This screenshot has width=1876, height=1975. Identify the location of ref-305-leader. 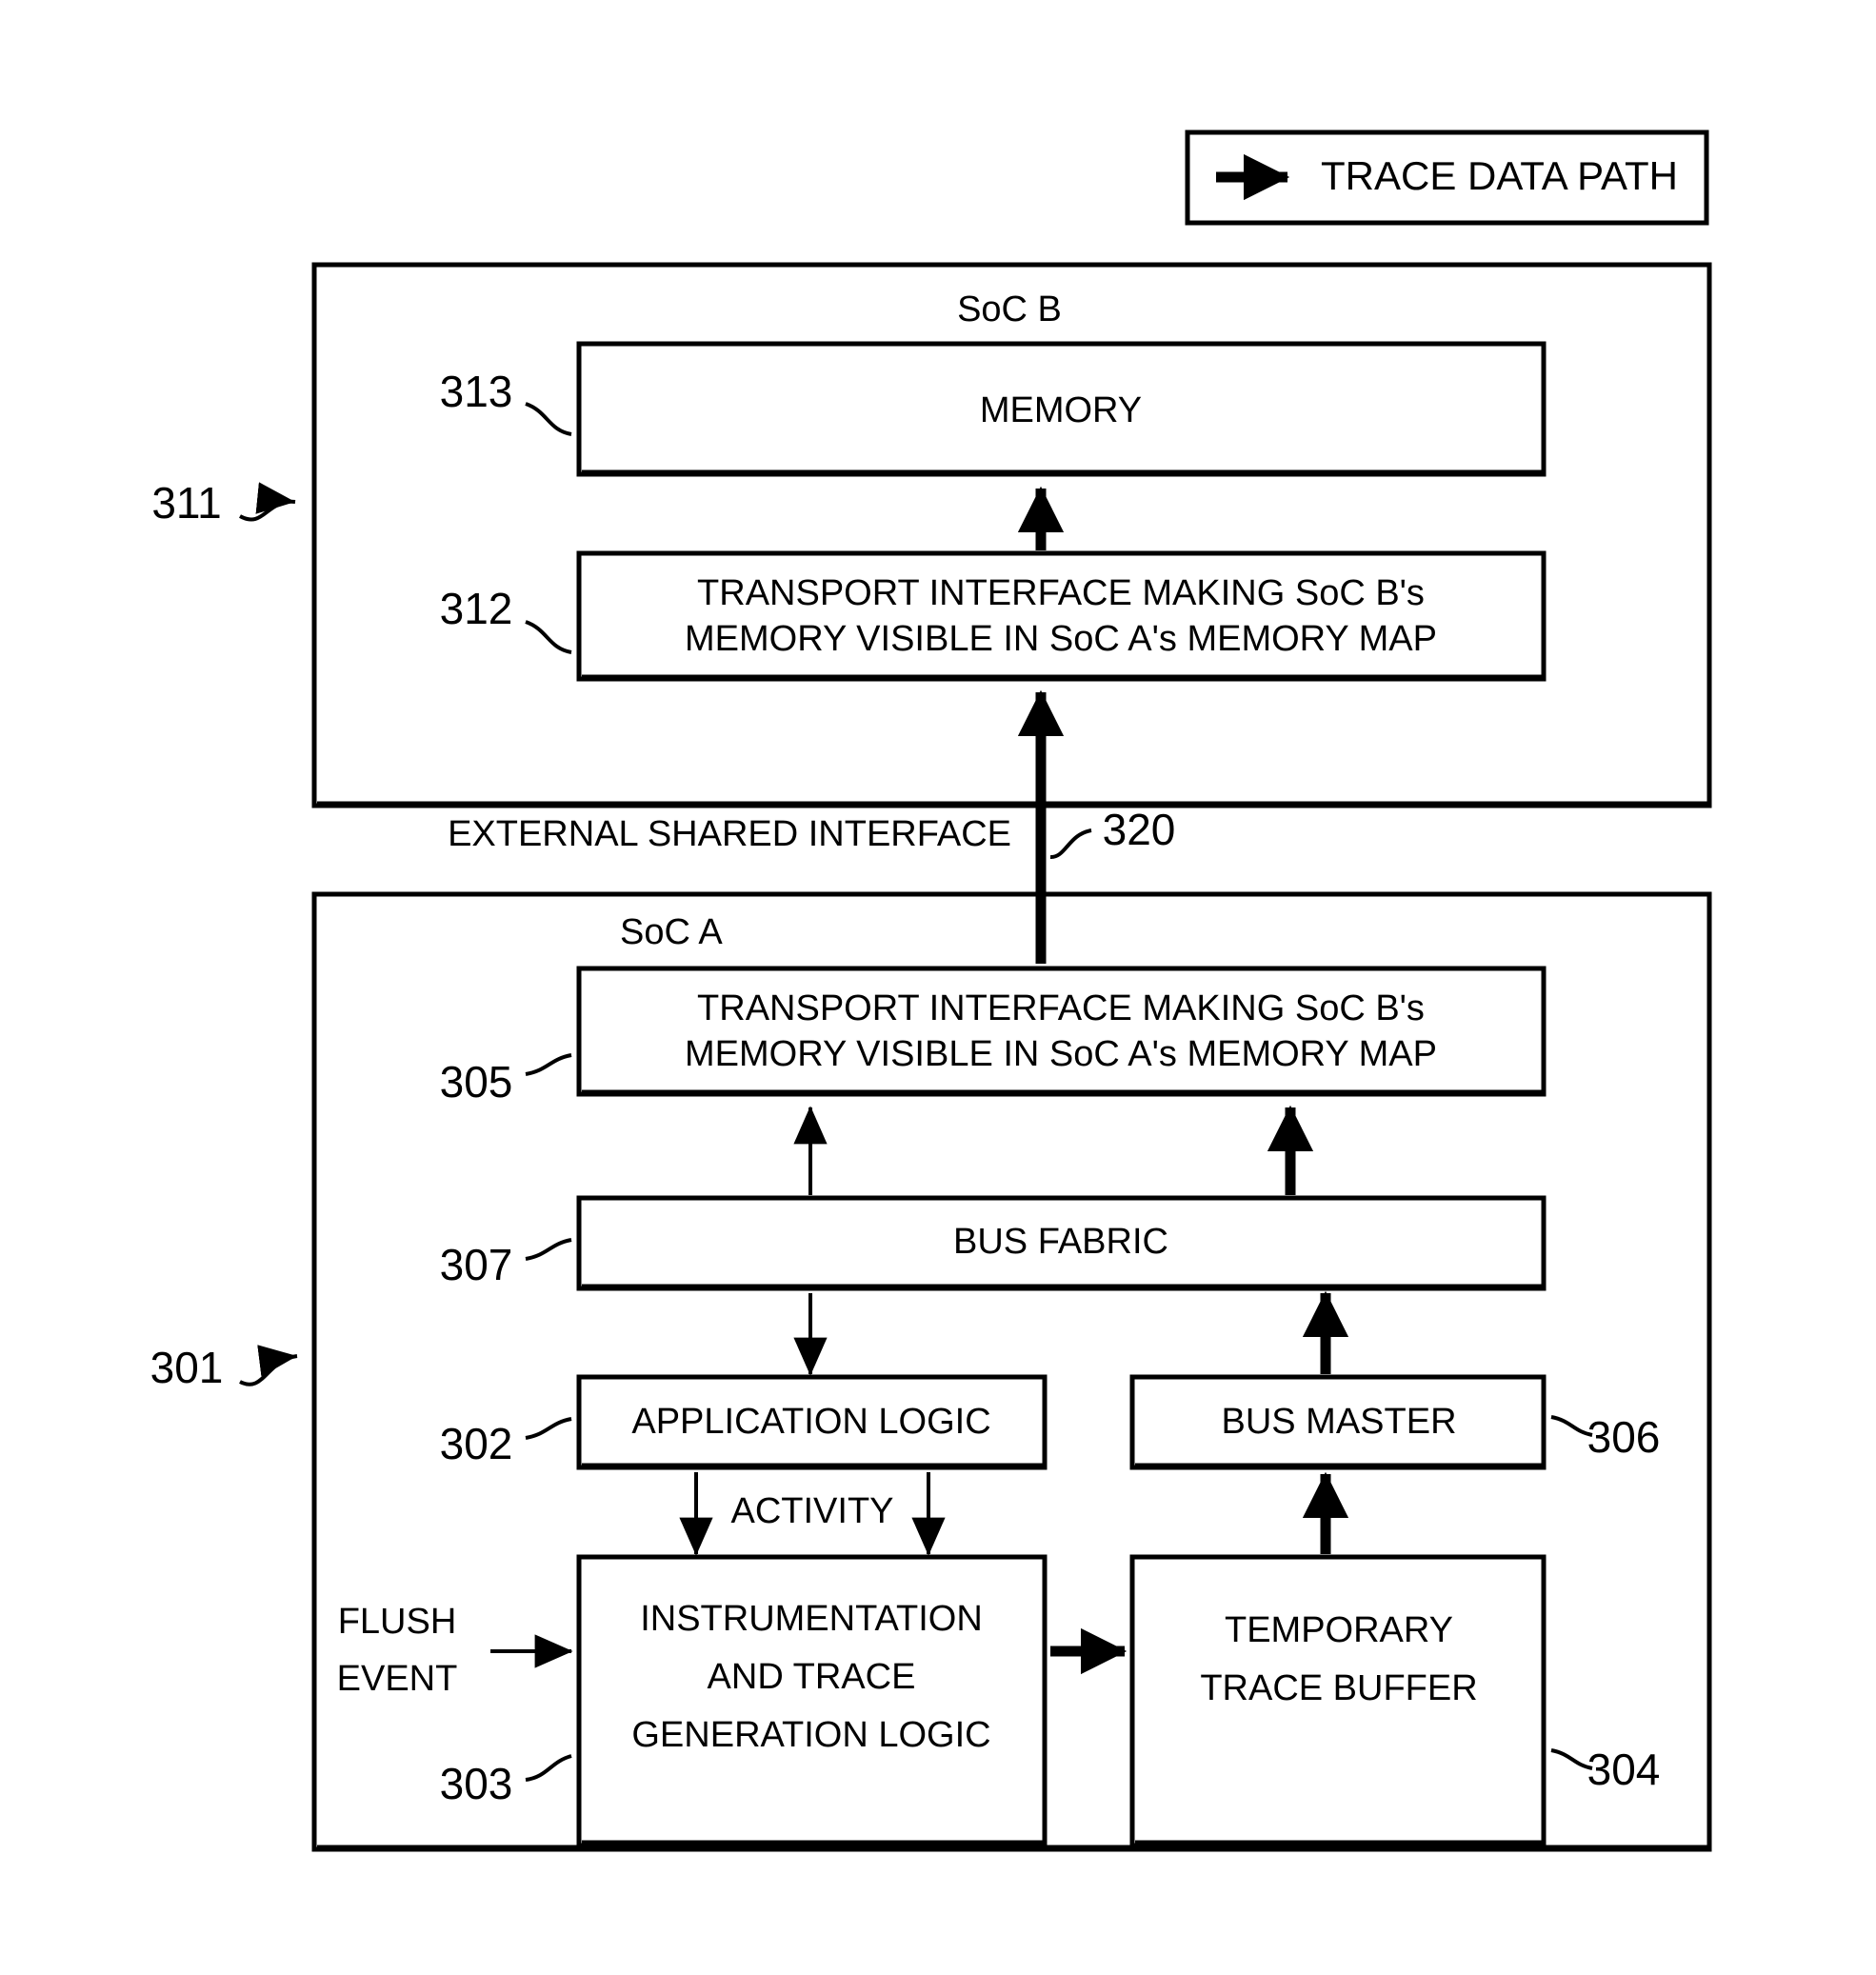
(549, 1064).